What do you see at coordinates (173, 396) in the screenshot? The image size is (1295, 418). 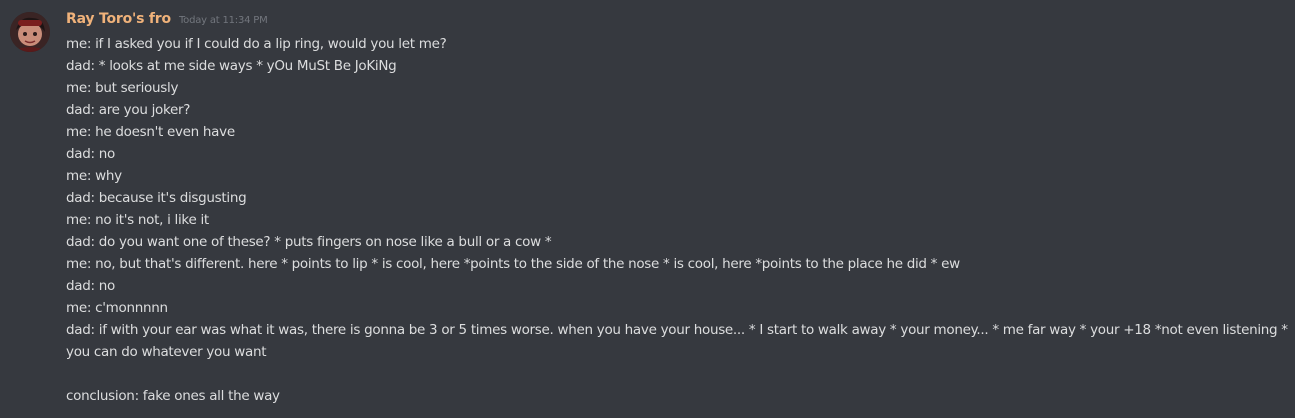 I see `message-line: conclusion: fake ones all the way` at bounding box center [173, 396].